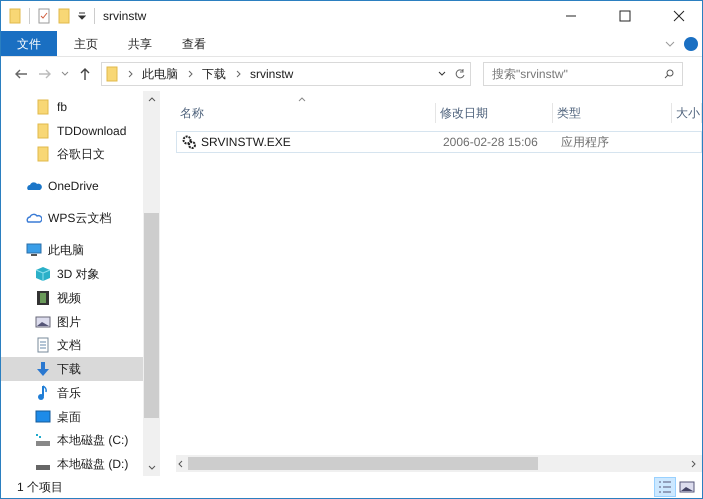 This screenshot has width=703, height=499. Describe the element at coordinates (43, 274) in the screenshot. I see `cube-icon` at that location.